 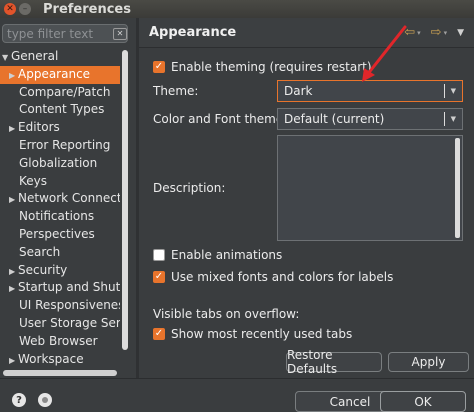 I want to click on tree-item-error-reporting: Error Reporting, so click(x=60, y=146).